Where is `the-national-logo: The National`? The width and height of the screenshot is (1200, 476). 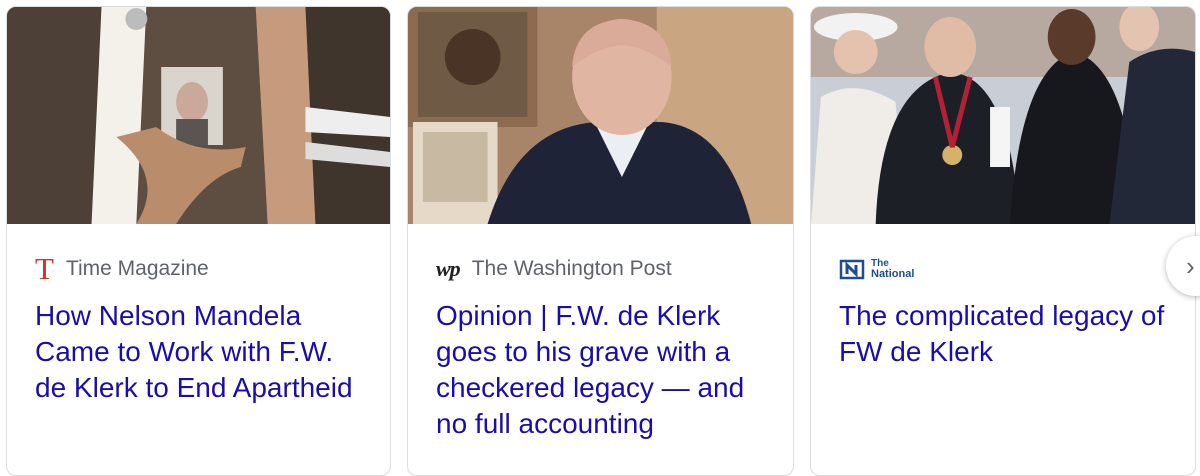 the-national-logo: The National is located at coordinates (876, 269).